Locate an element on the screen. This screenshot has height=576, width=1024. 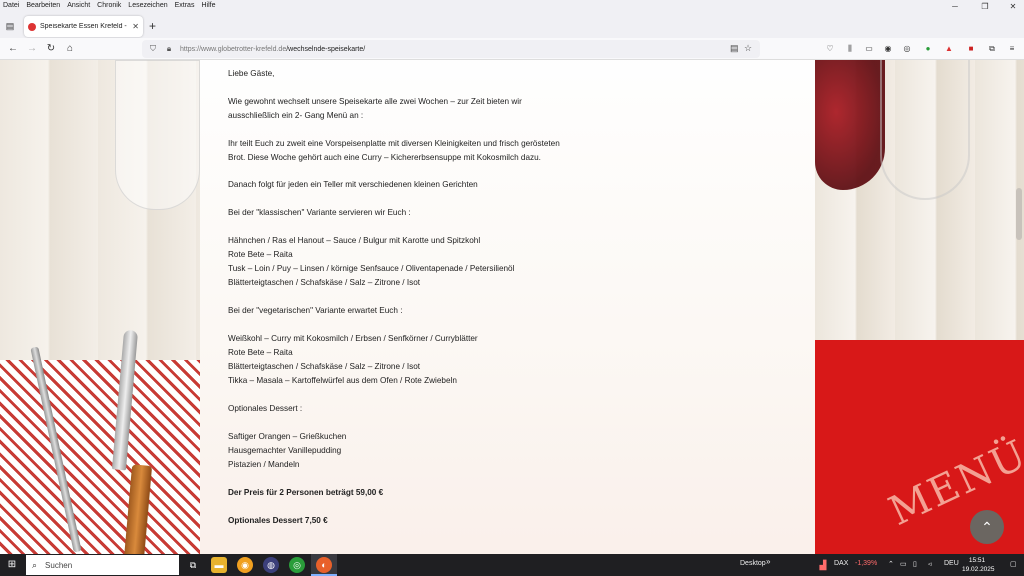
notifications-icon: ▢ is located at coordinates (1013, 564).